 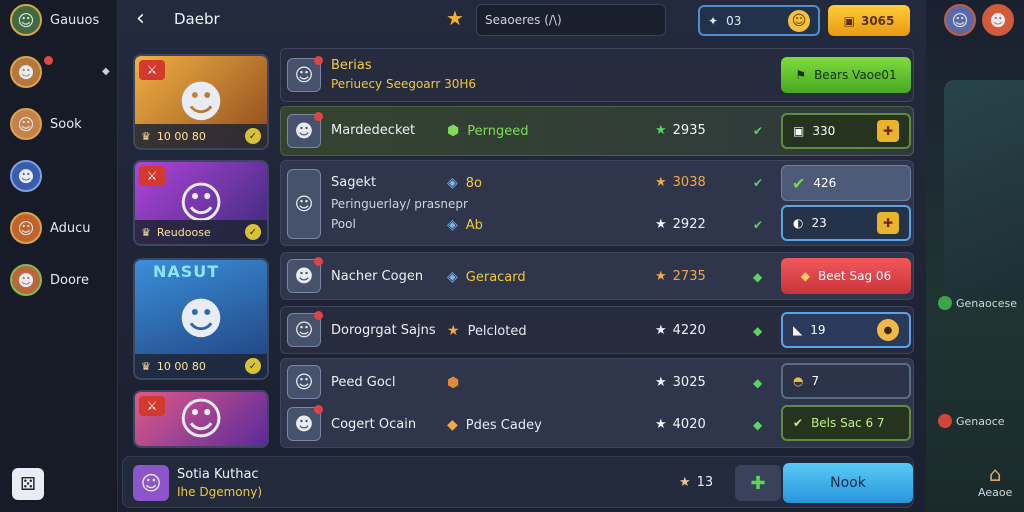 What do you see at coordinates (399, 204) in the screenshot?
I see `row-subtitle: Peringuerlay/ prasnepr` at bounding box center [399, 204].